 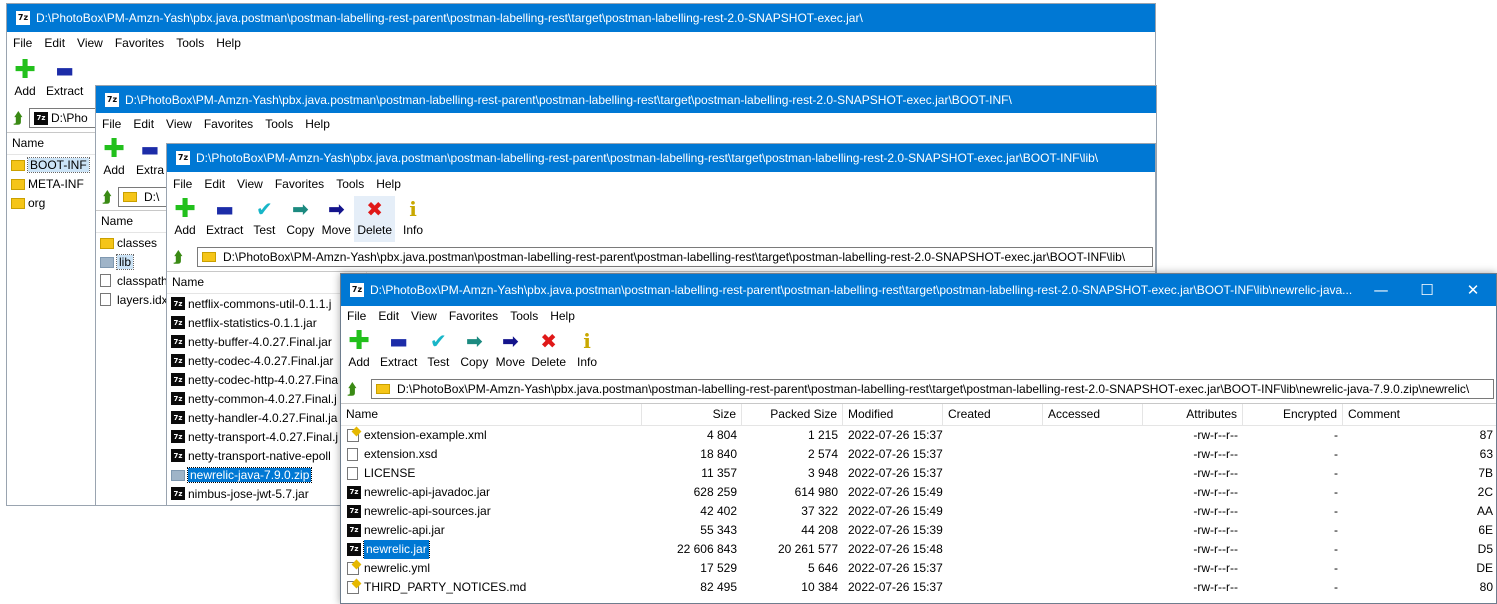 What do you see at coordinates (178, 475) in the screenshot?
I see `zip-folder-icon` at bounding box center [178, 475].